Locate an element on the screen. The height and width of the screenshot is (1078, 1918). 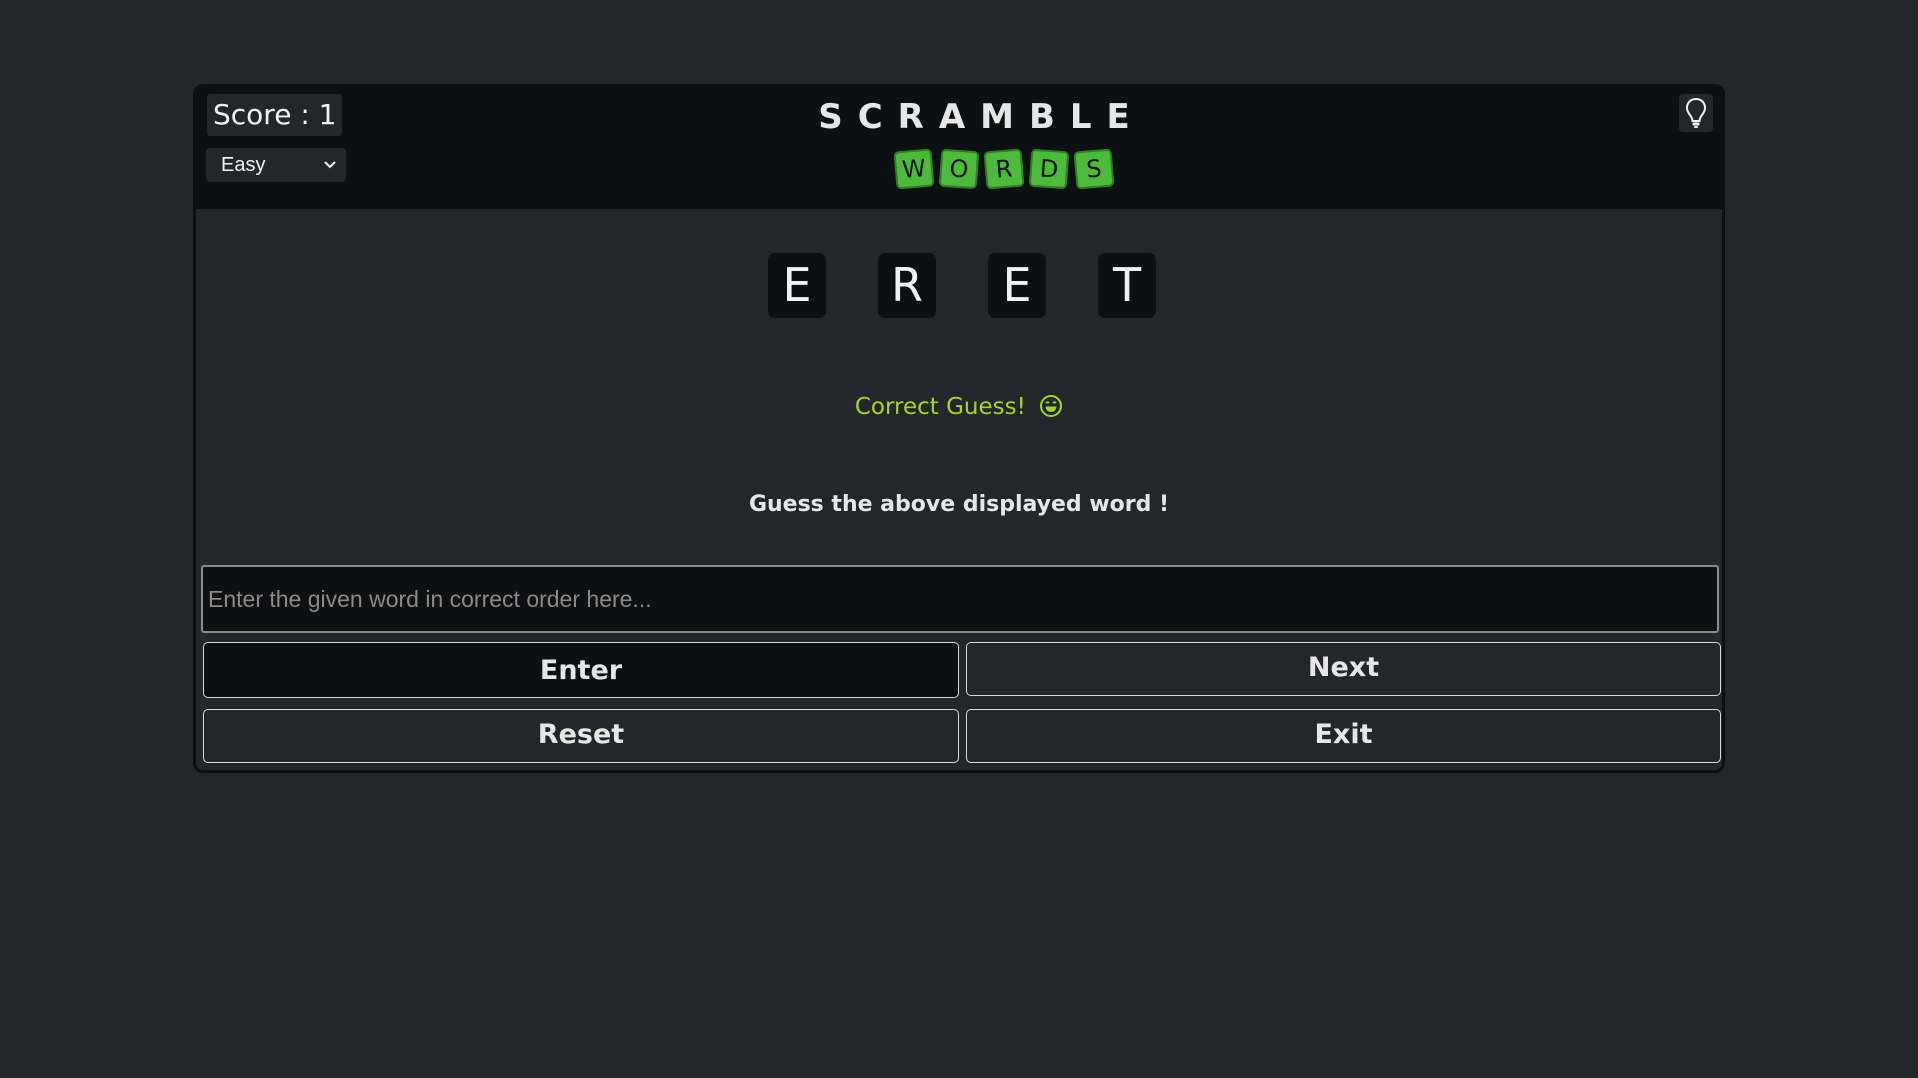
hint-button is located at coordinates (1696, 113).